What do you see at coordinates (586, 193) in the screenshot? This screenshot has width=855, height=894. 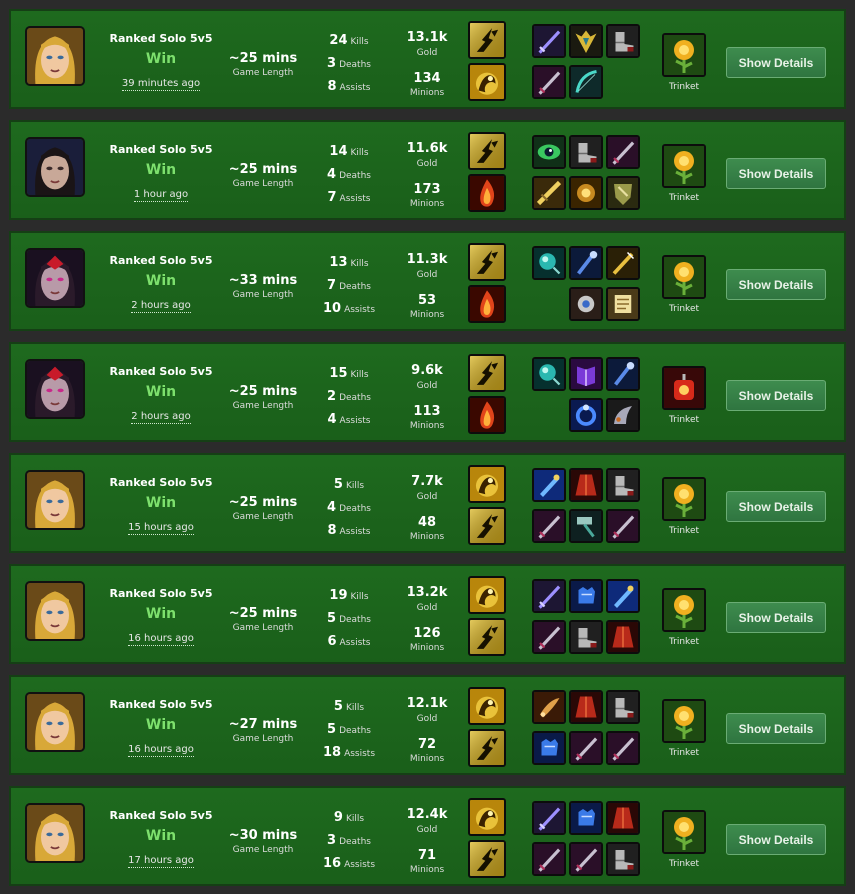 I see `item-gauntlet-gold-icon` at bounding box center [586, 193].